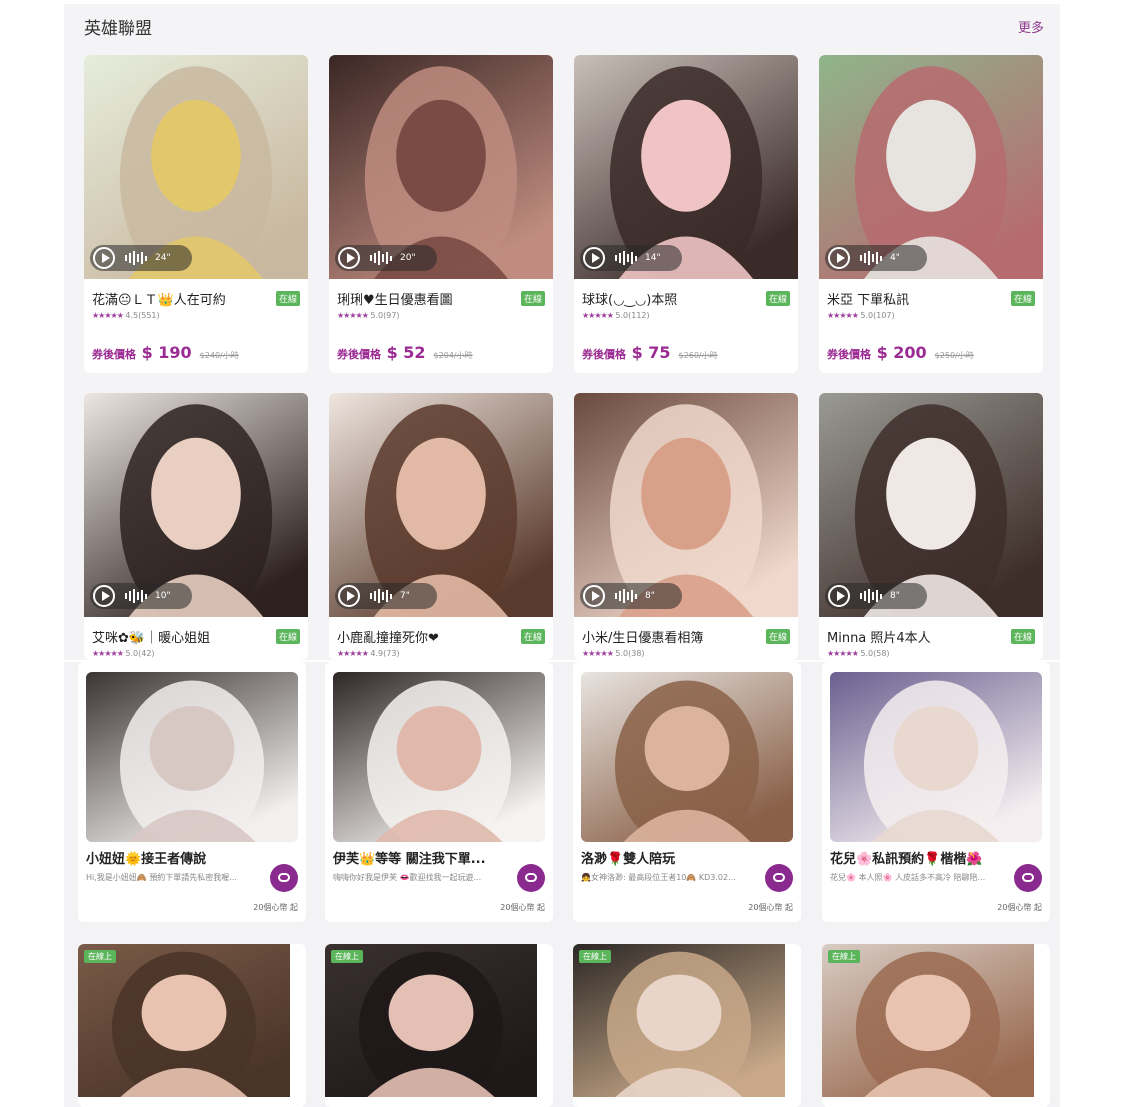  I want to click on profile-card: 8" Minna 照片4本人 在線 ★★★★★ 5.0(58), so click(931, 526).